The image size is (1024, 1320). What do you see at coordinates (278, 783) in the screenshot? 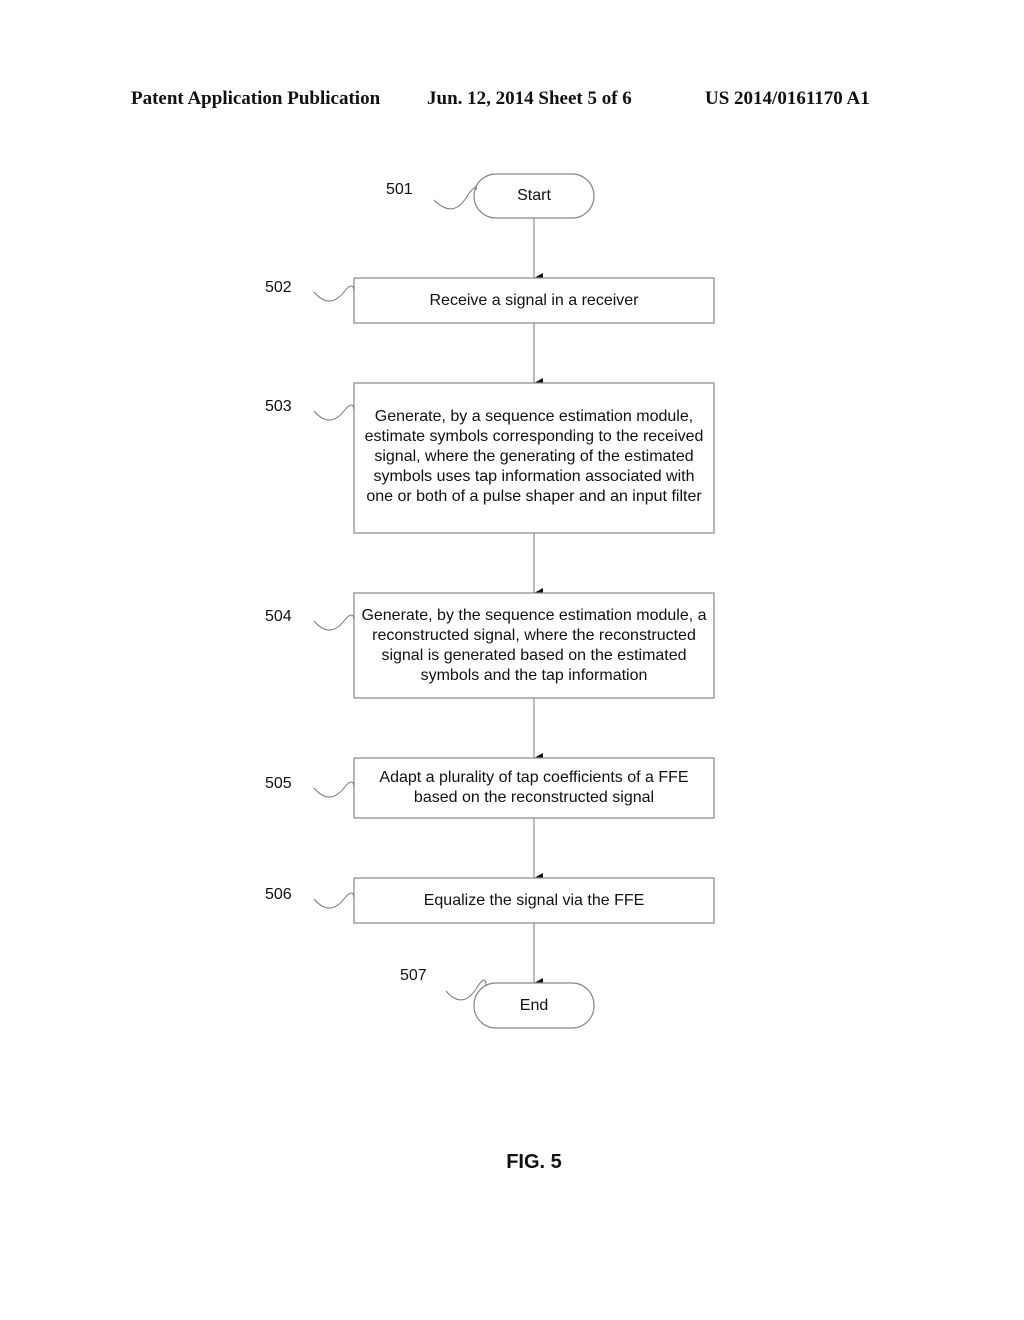
I see `ref-label-505: 505` at bounding box center [278, 783].